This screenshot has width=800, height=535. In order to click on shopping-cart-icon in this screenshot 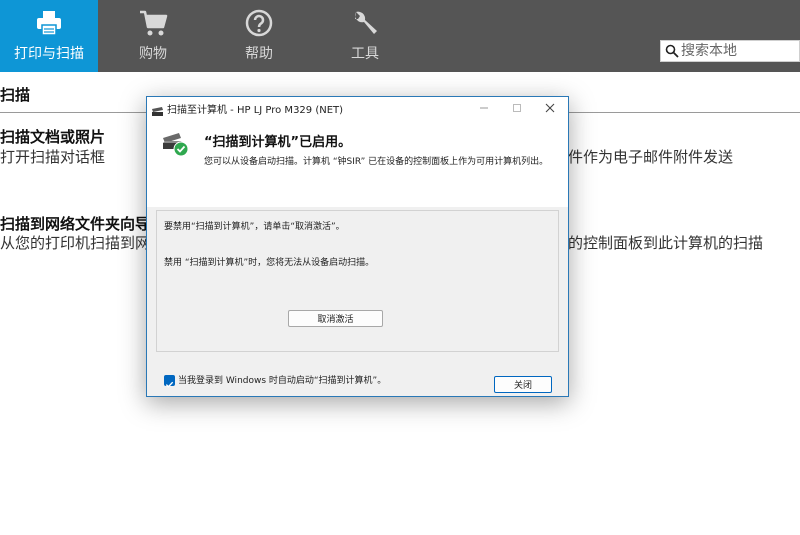, I will do `click(153, 23)`.